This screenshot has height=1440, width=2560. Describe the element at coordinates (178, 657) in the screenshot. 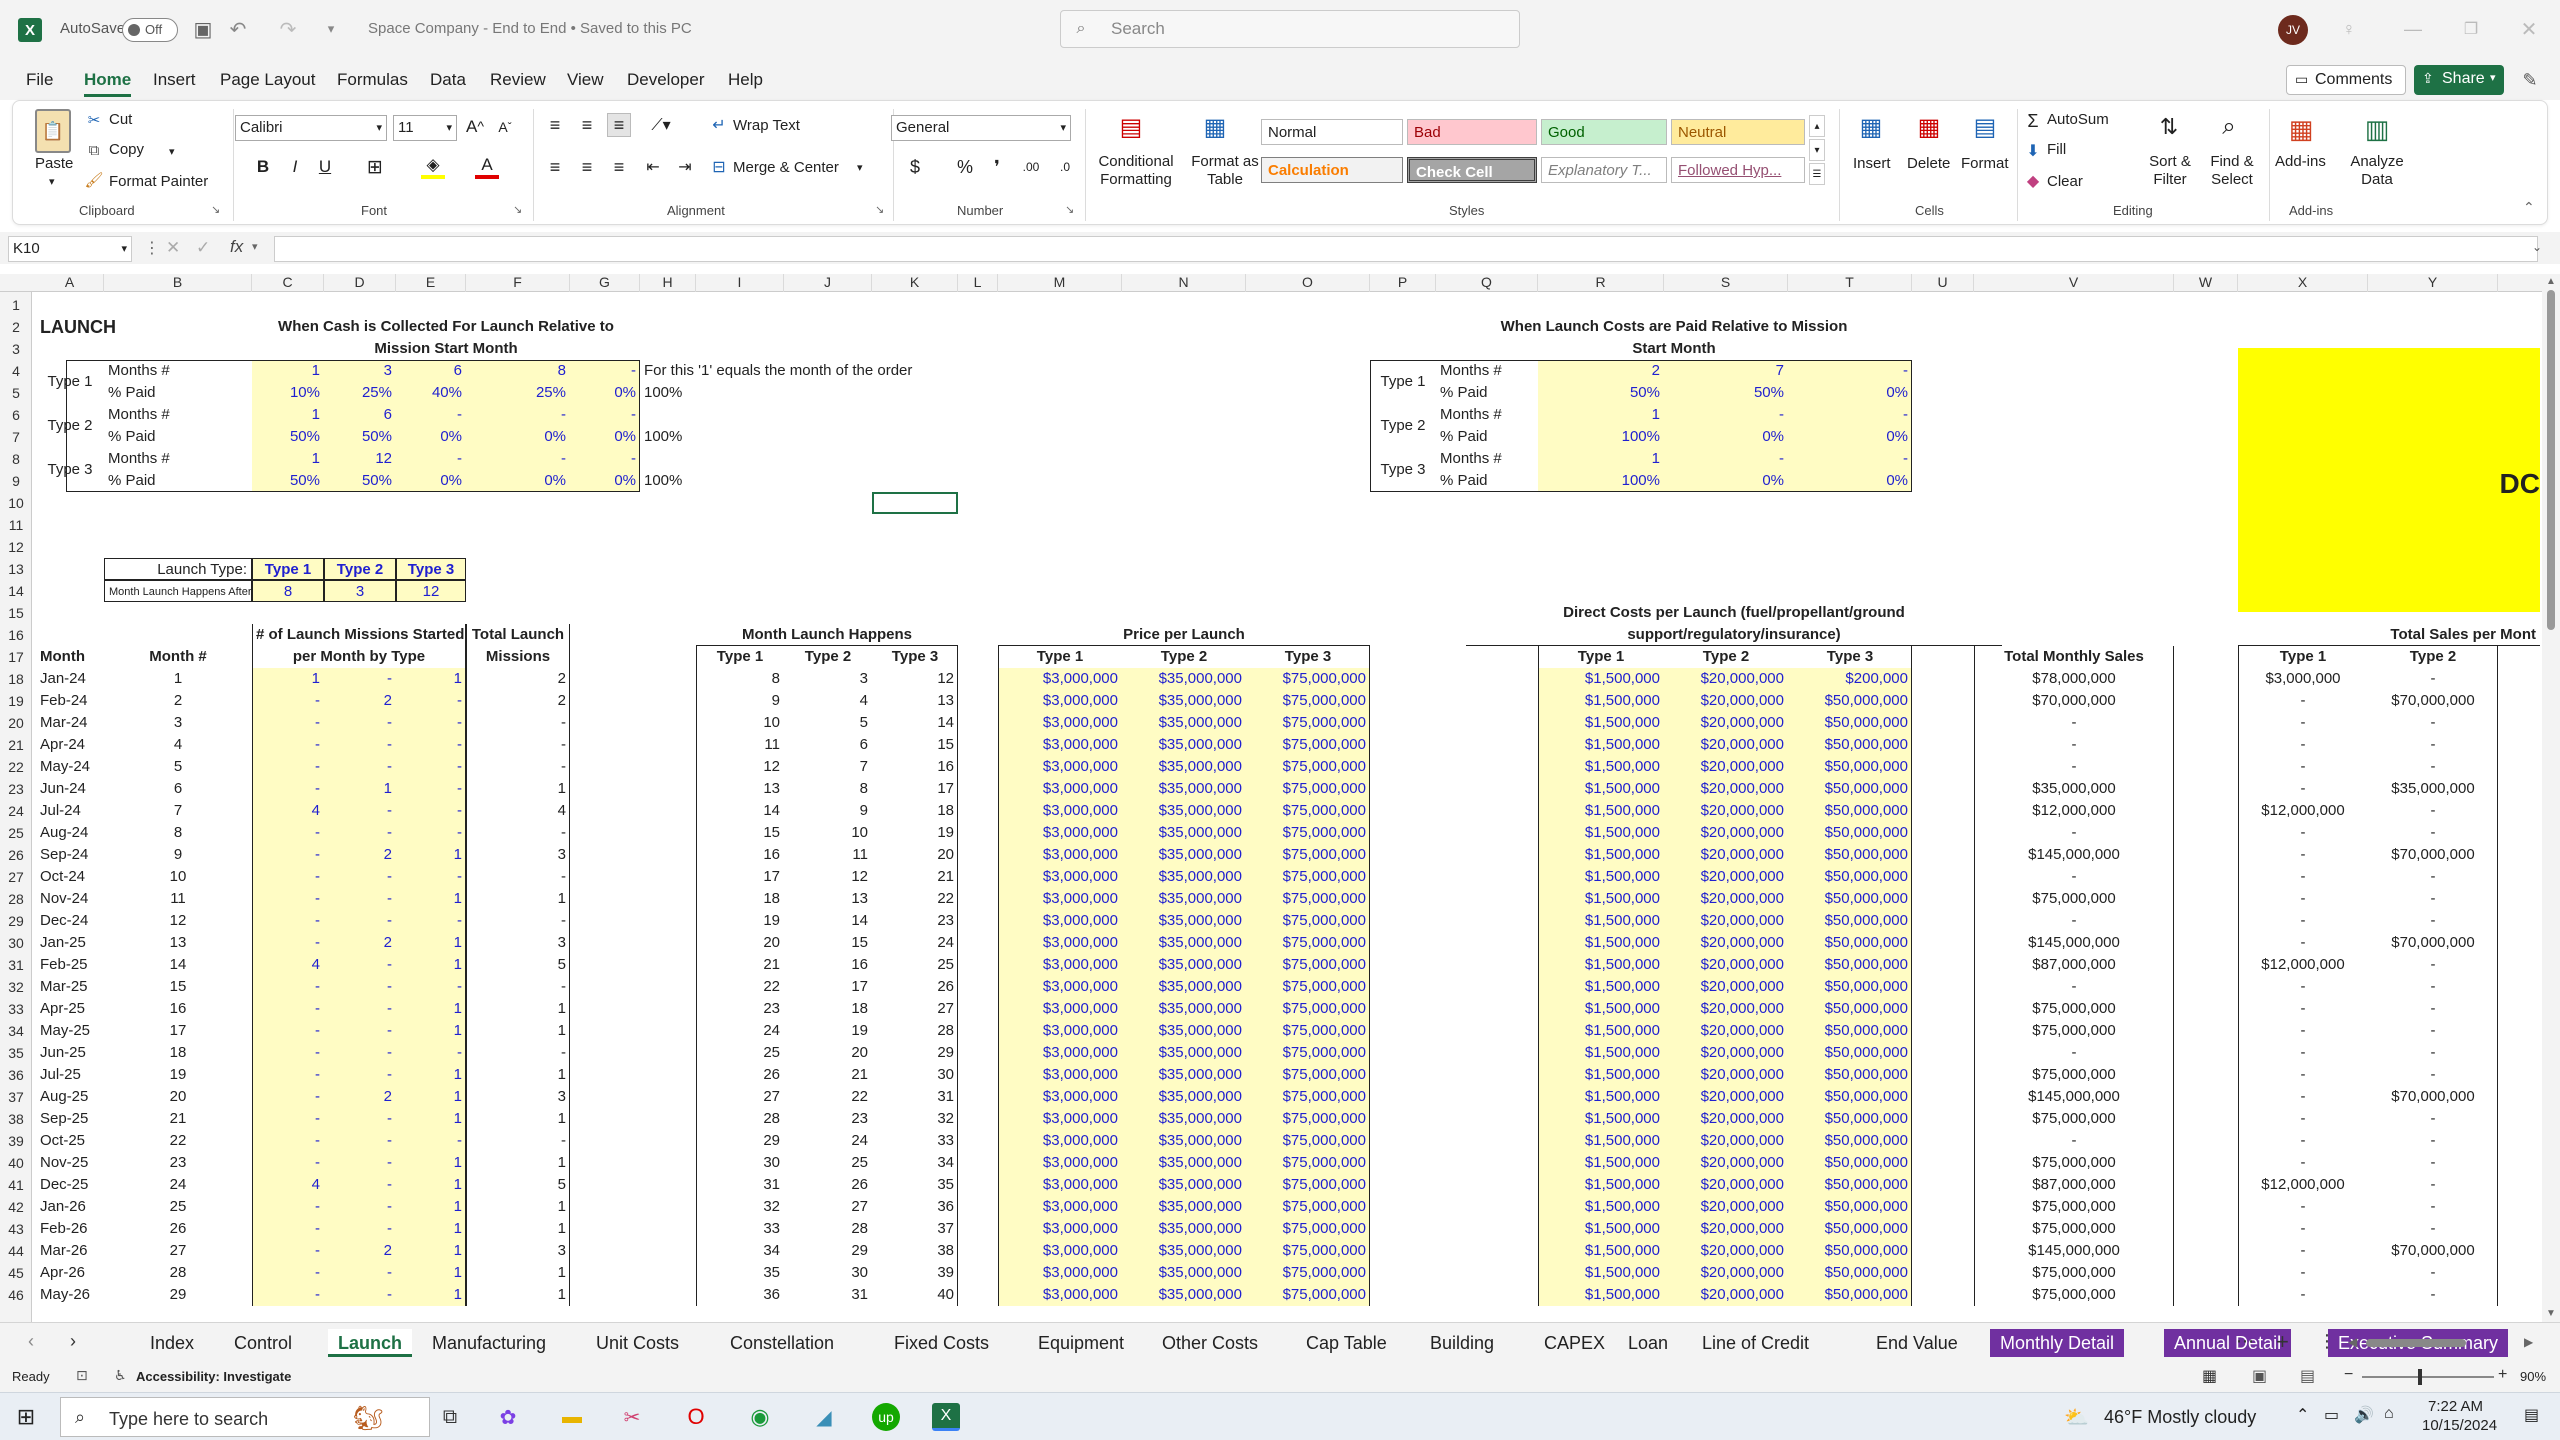

I see `header: Month #` at that location.